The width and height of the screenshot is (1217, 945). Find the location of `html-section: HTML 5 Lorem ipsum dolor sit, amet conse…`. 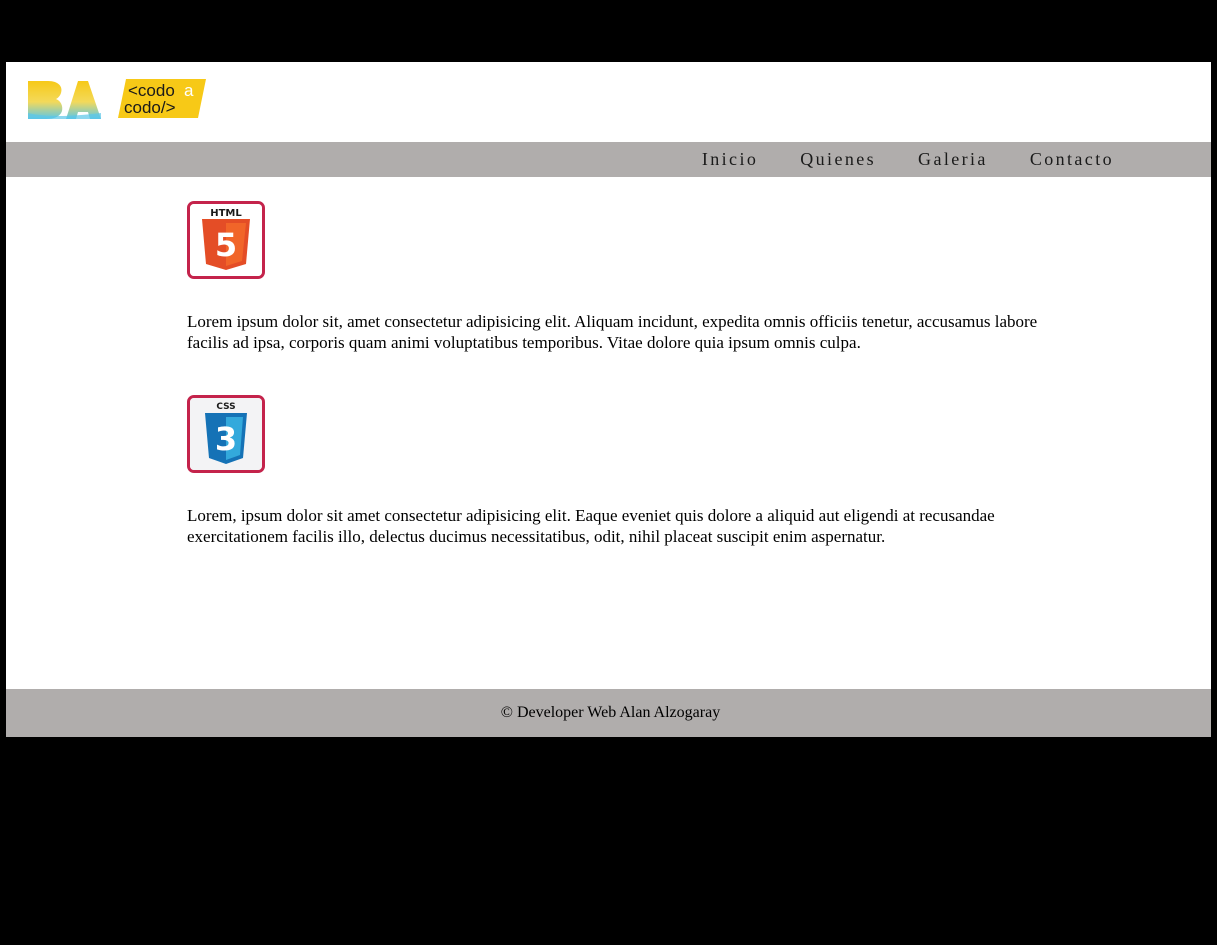

html-section: HTML 5 Lorem ipsum dolor sit, amet conse… is located at coordinates (617, 277).